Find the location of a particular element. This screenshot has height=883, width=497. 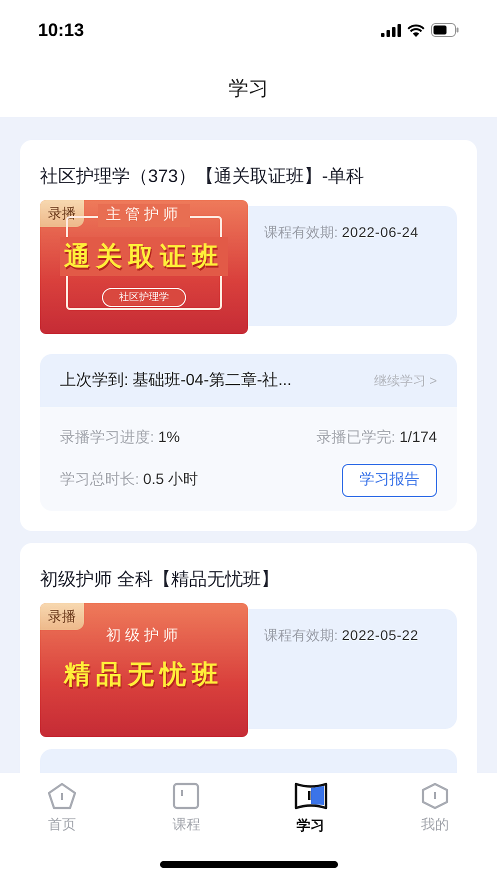

validity-date: 2022-05-22 is located at coordinates (380, 635).